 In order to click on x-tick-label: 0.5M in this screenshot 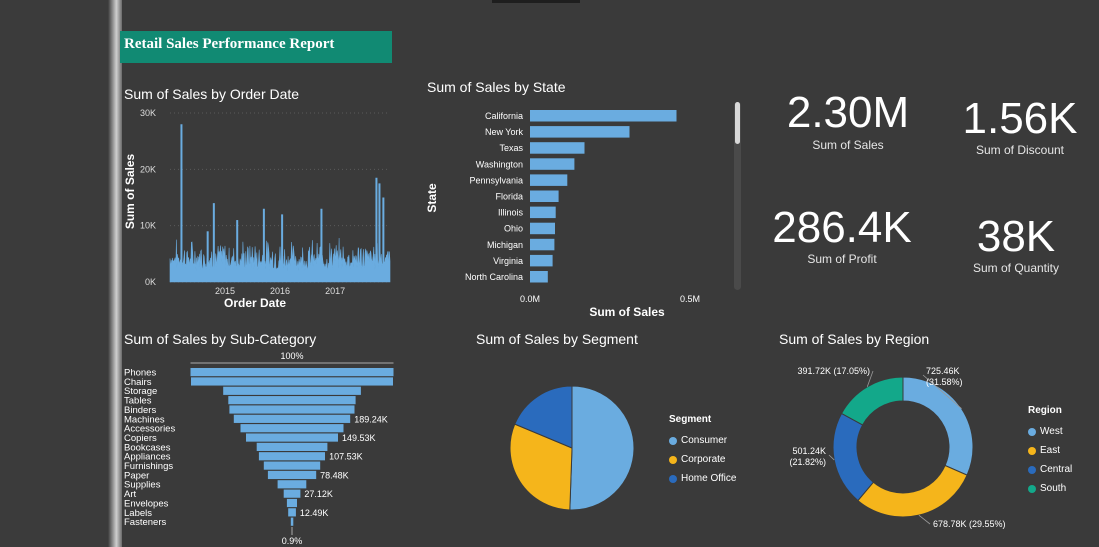, I will do `click(690, 299)`.